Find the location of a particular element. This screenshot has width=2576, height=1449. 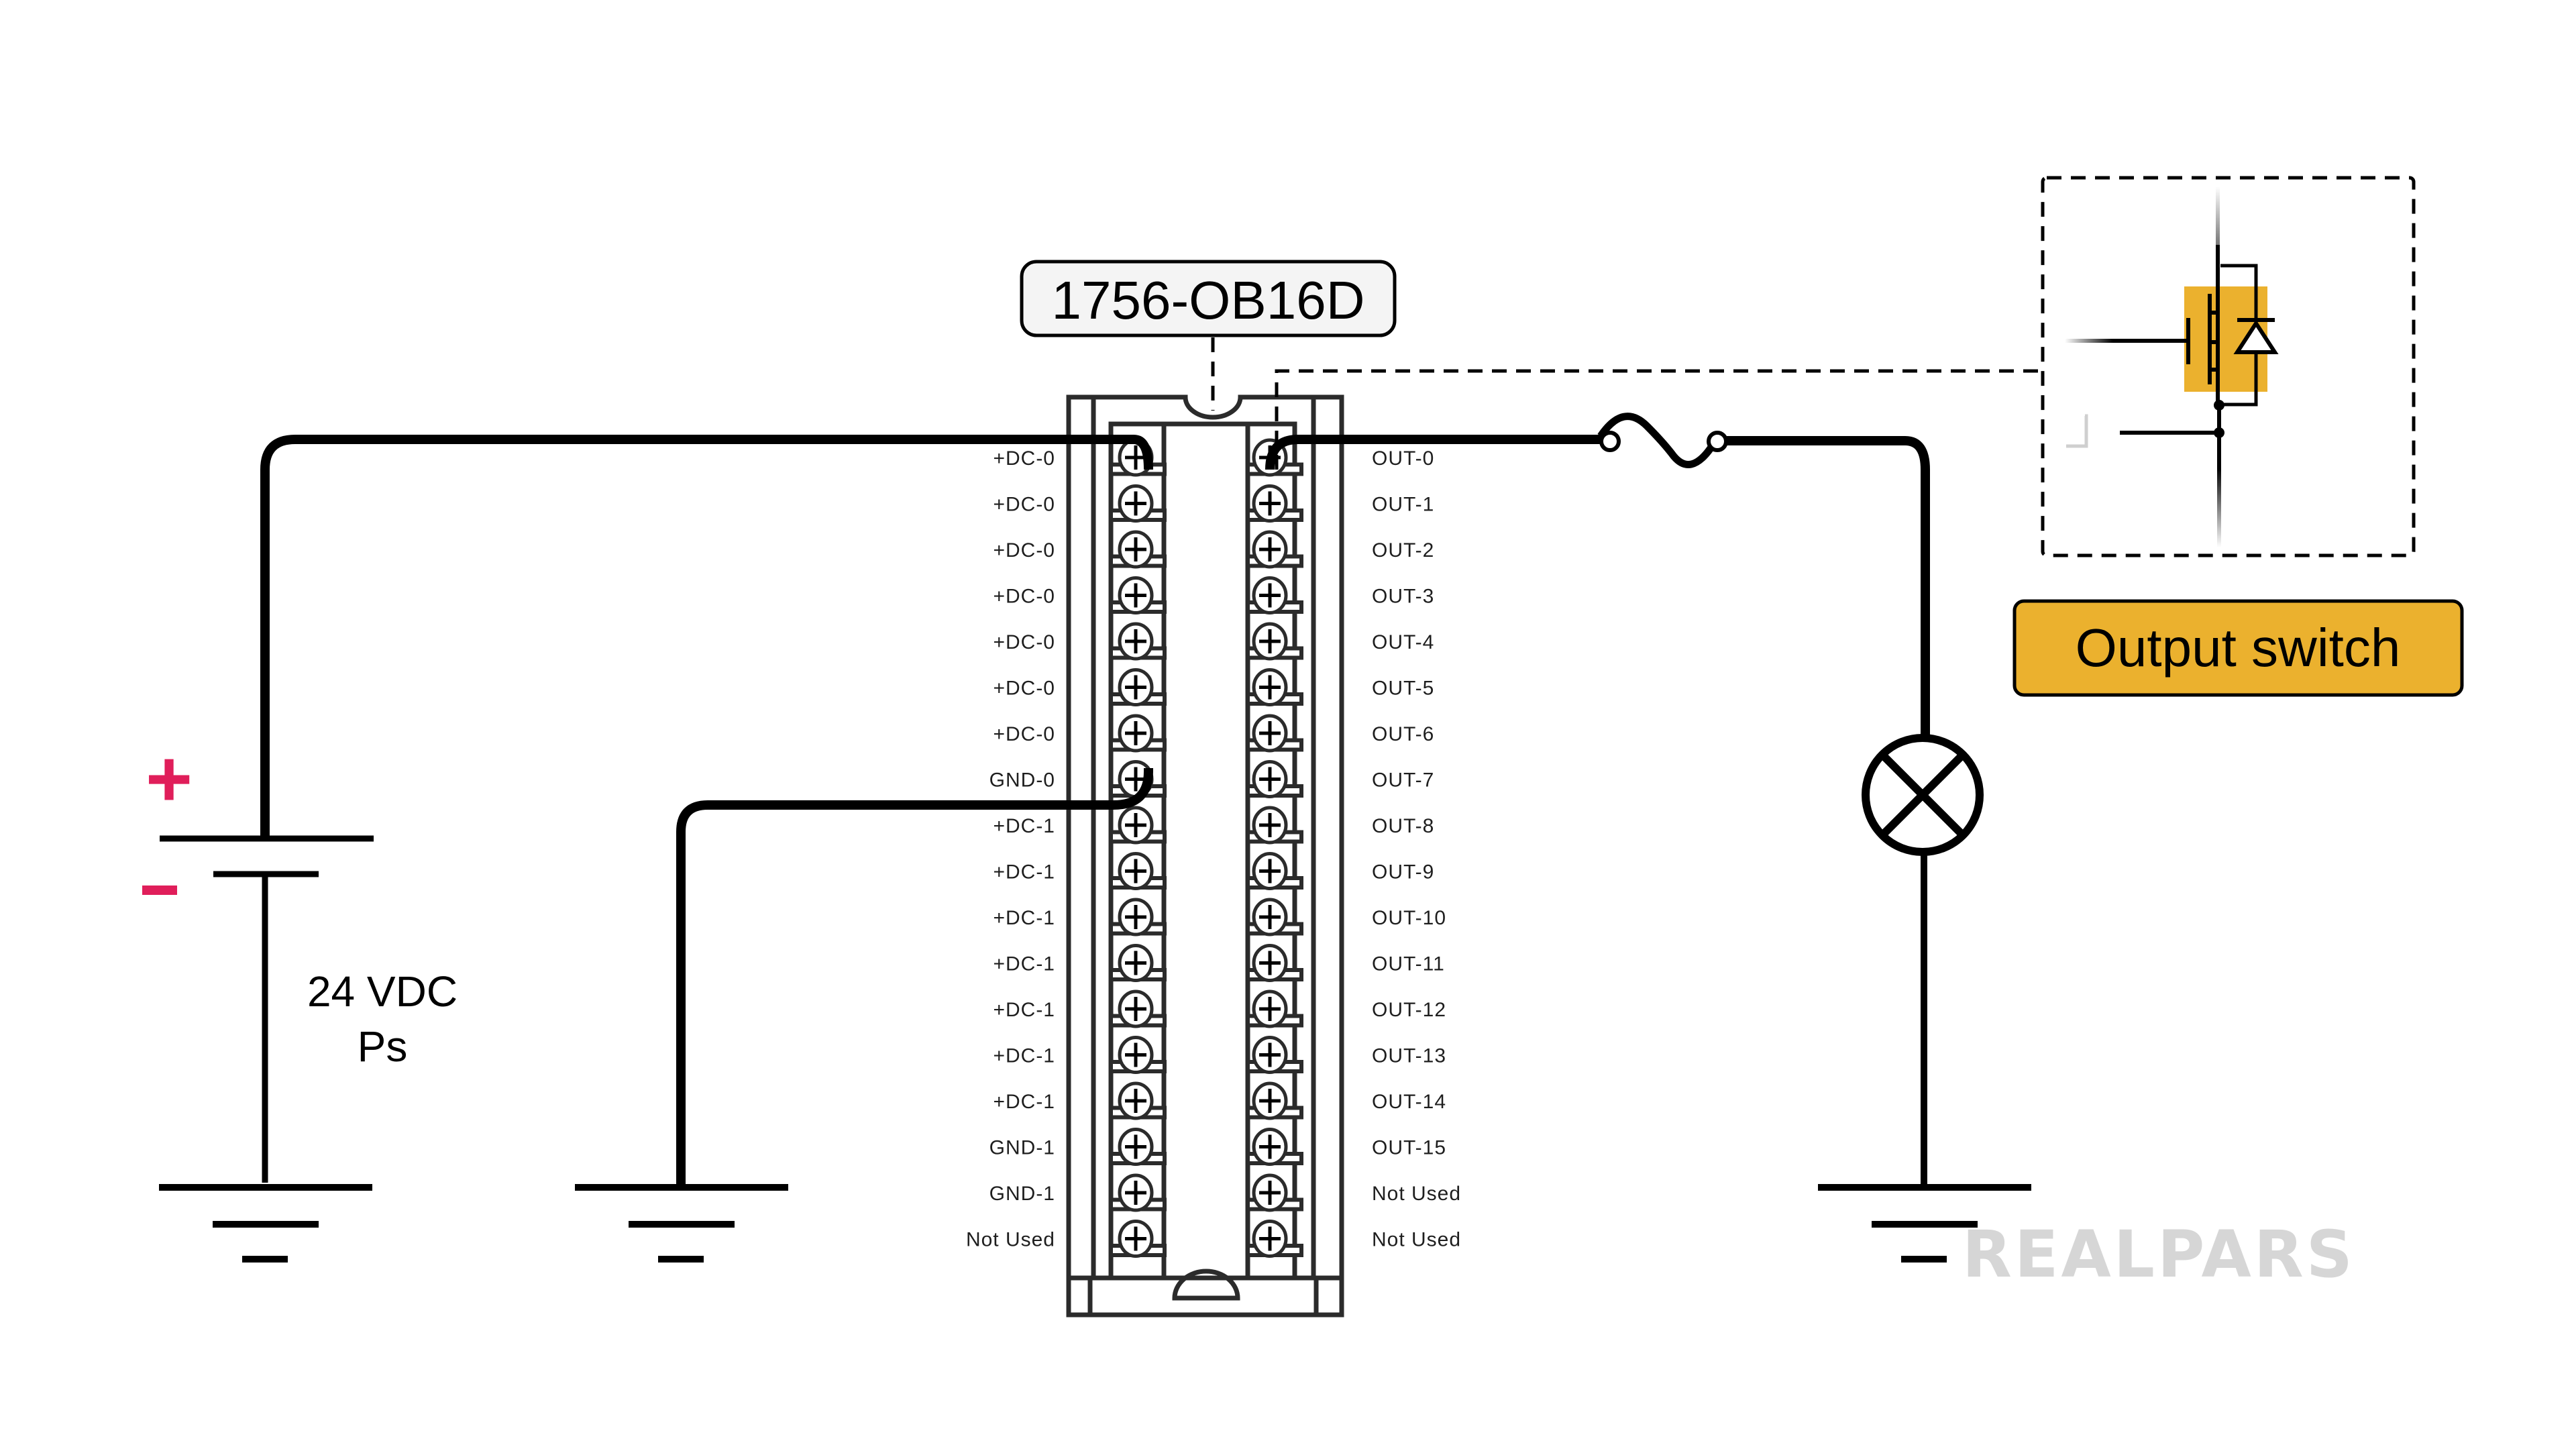

right-terminal-label: OUT-10 is located at coordinates (1409, 918).